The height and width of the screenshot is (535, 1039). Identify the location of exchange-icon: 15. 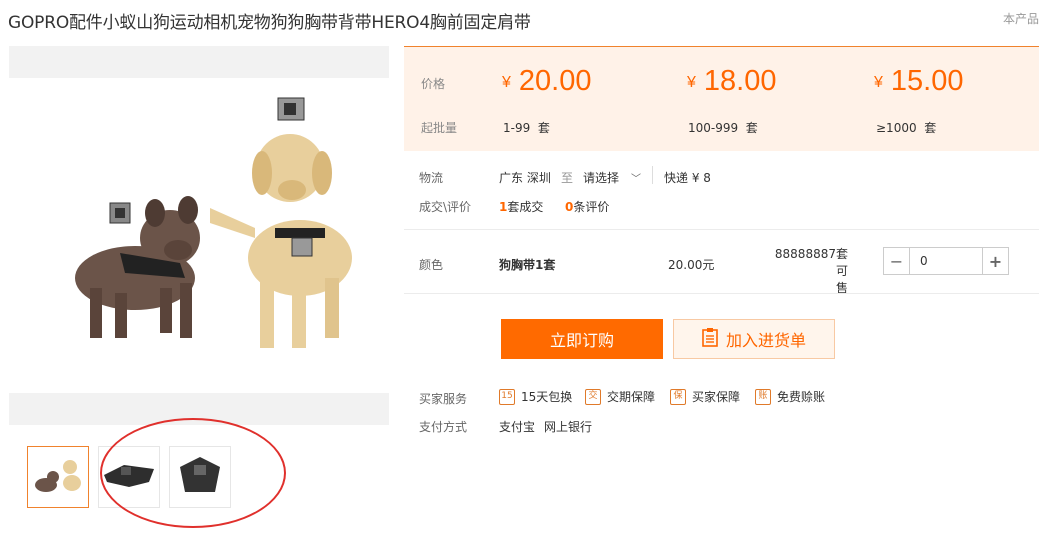
(507, 396).